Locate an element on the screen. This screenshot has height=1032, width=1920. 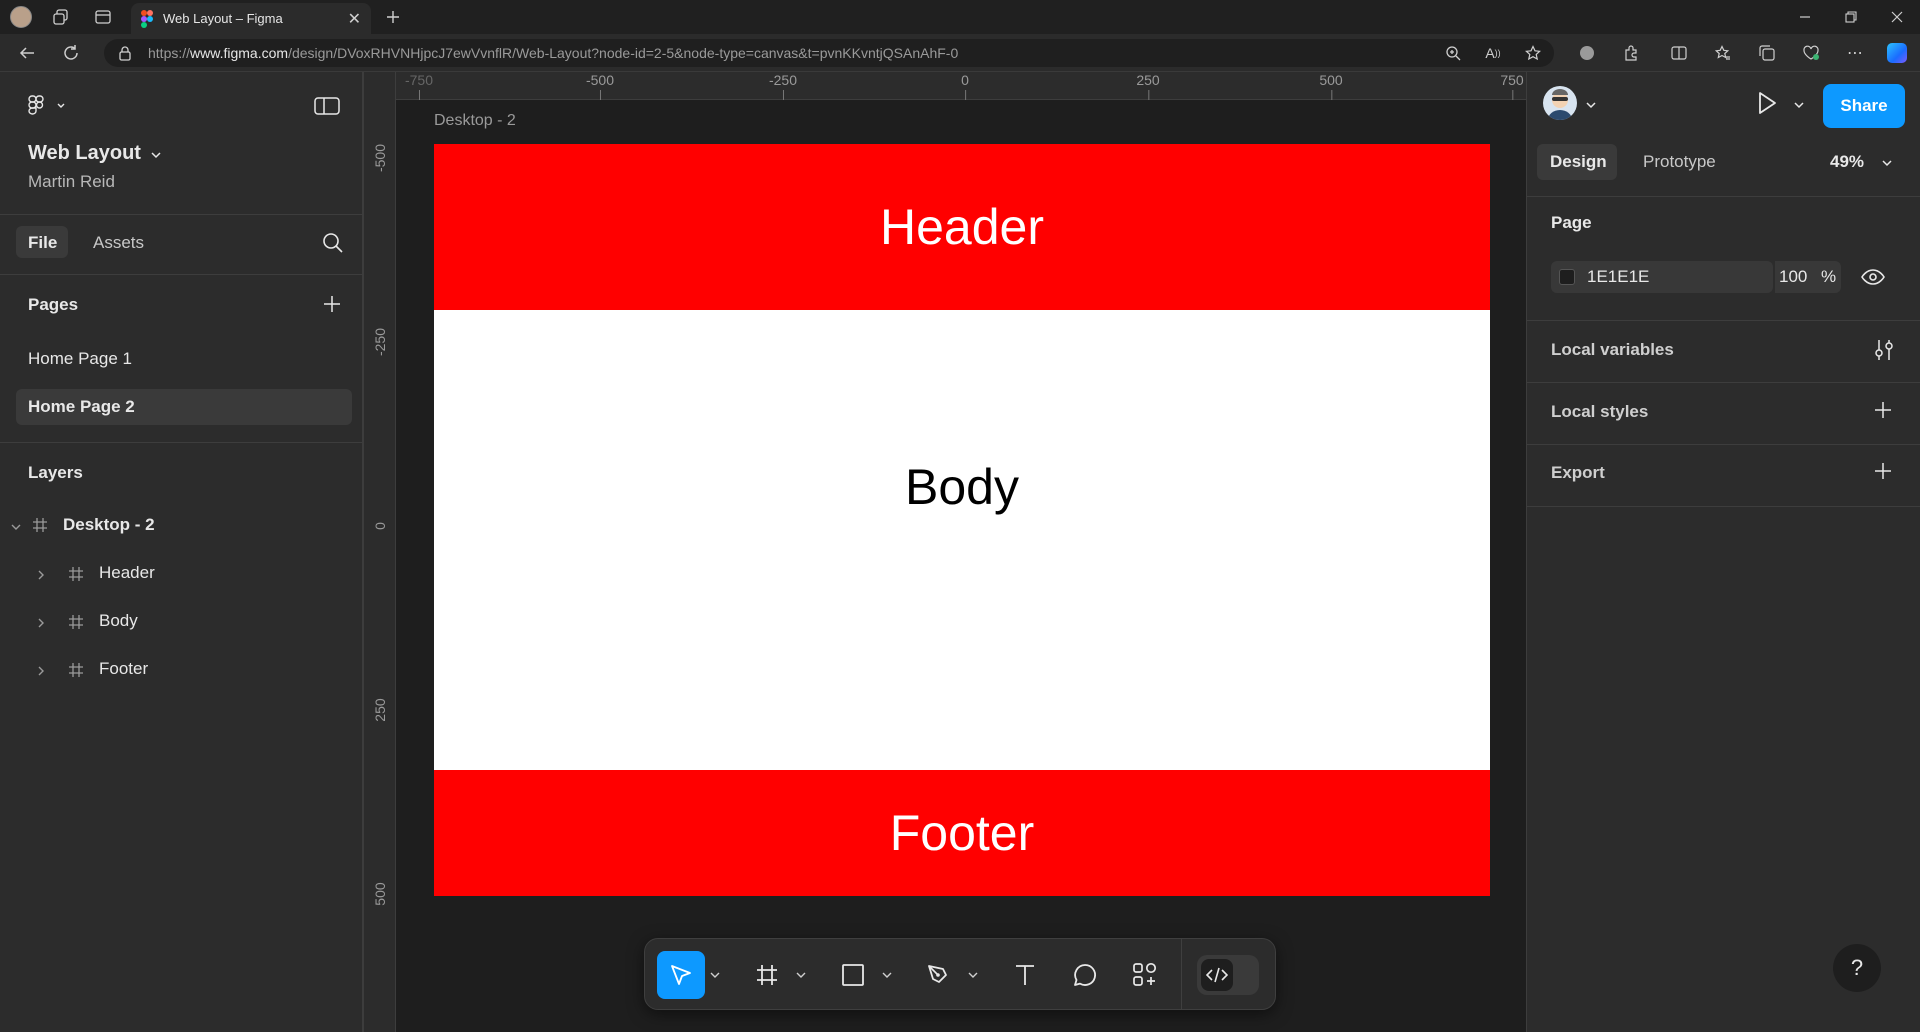
comment-bubble-icon is located at coordinates (1085, 975).